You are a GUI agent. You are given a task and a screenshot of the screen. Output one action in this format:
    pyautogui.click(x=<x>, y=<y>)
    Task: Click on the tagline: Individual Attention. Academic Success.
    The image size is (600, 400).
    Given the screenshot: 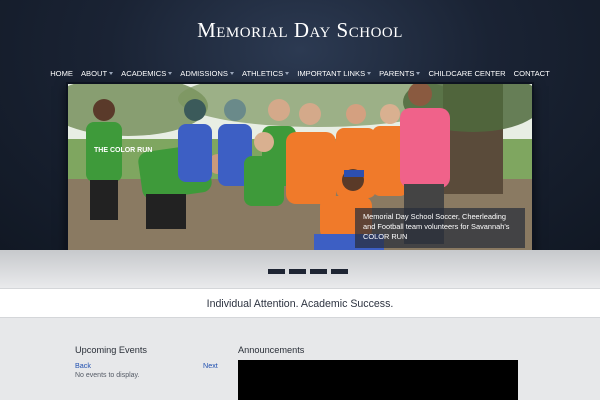 What is the action you would take?
    pyautogui.click(x=300, y=304)
    